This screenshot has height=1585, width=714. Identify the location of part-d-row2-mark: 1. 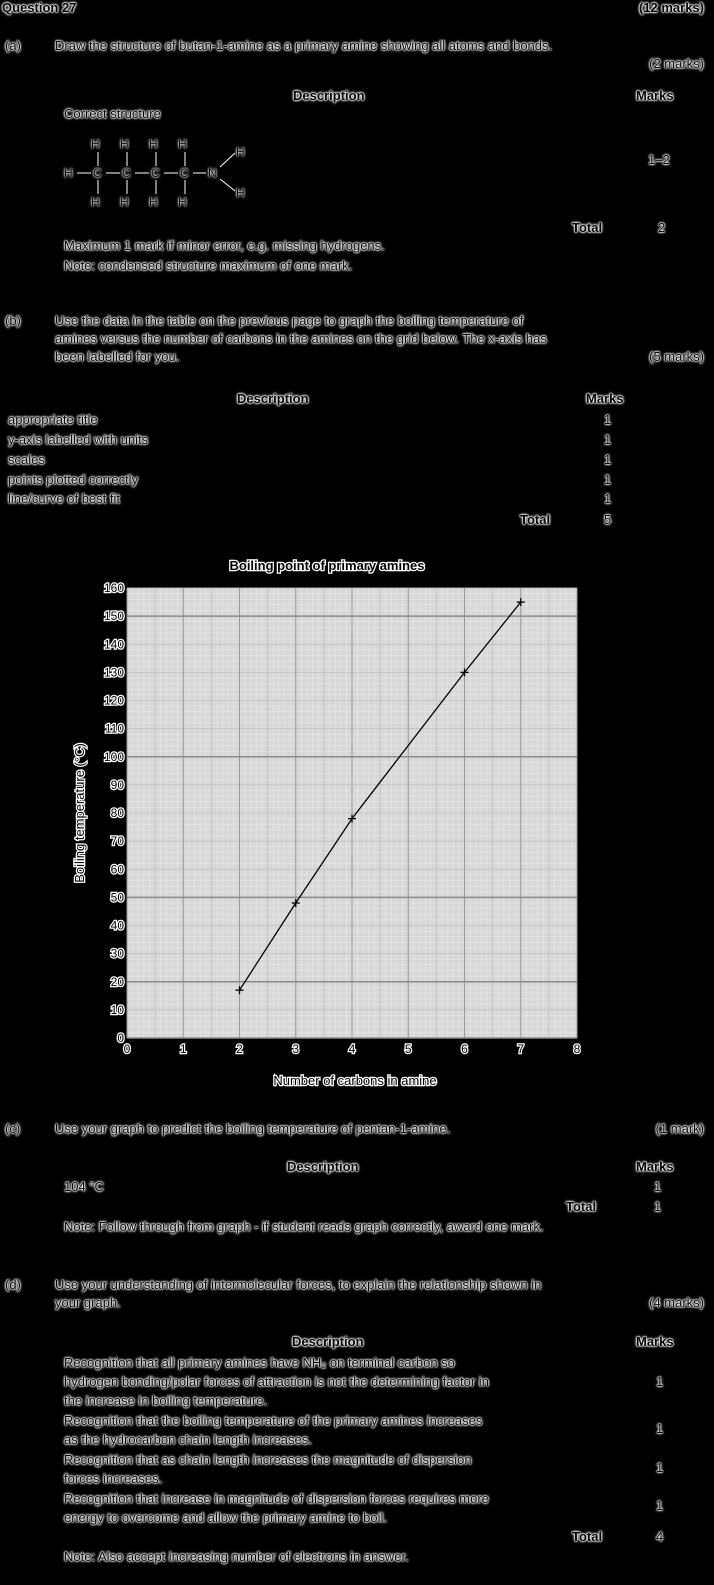
(660, 1428).